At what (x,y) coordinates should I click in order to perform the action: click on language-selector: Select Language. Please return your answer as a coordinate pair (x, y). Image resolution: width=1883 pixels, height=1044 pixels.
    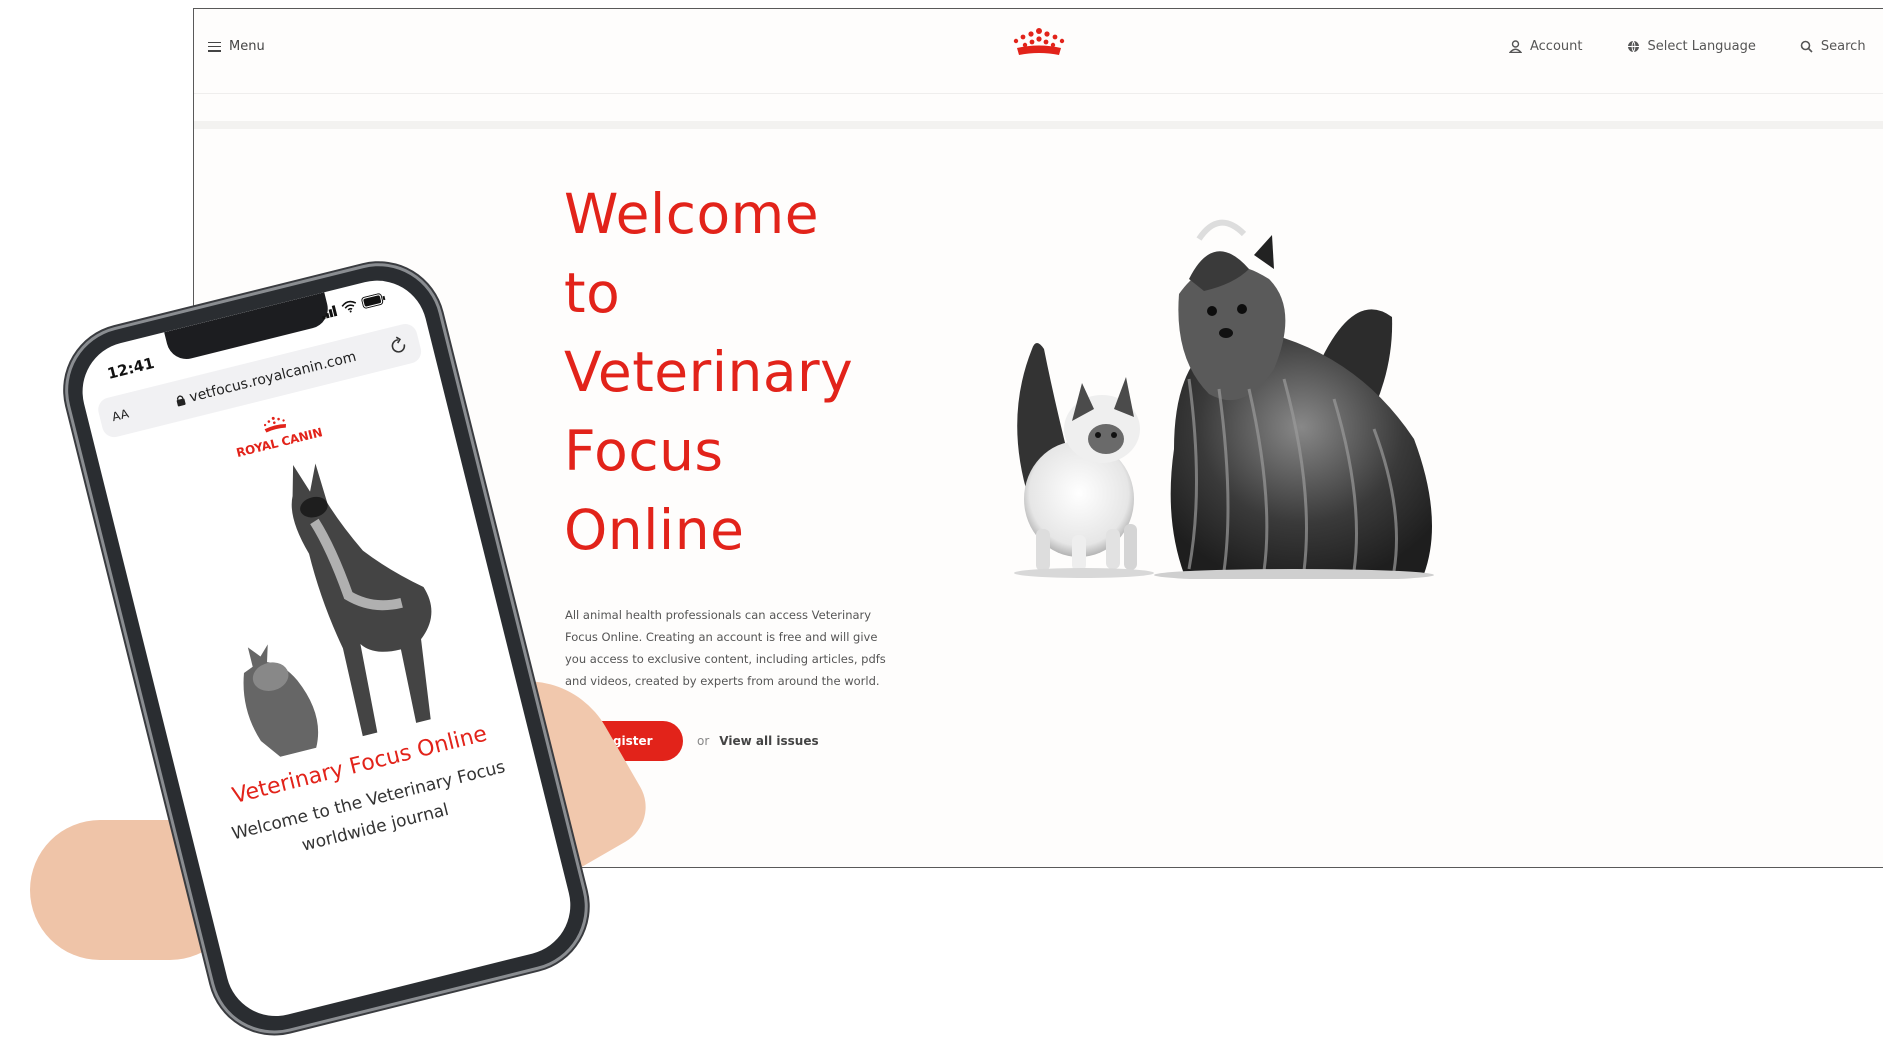
    Looking at the image, I should click on (1691, 46).